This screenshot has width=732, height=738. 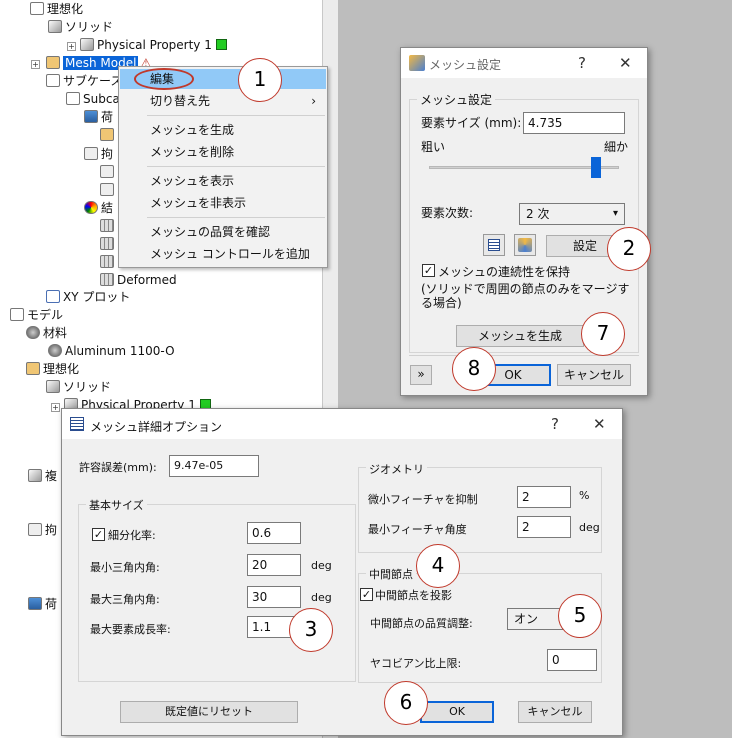 I want to click on tree-item-load2: 荷, so click(x=42, y=604).